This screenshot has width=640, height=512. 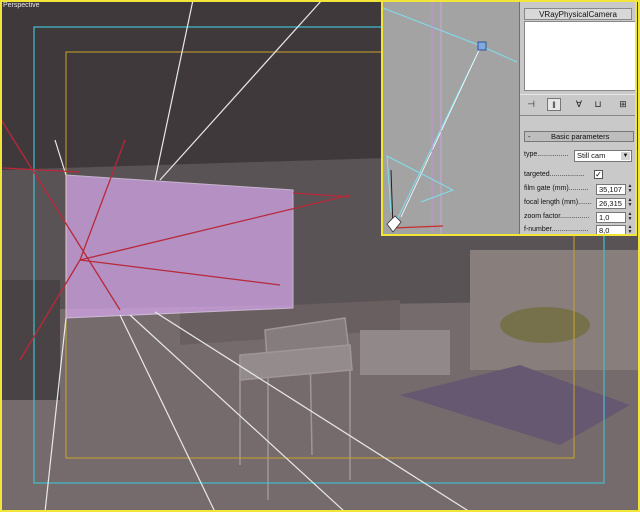 What do you see at coordinates (611, 189) in the screenshot?
I see `film-gate-input: 35,107` at bounding box center [611, 189].